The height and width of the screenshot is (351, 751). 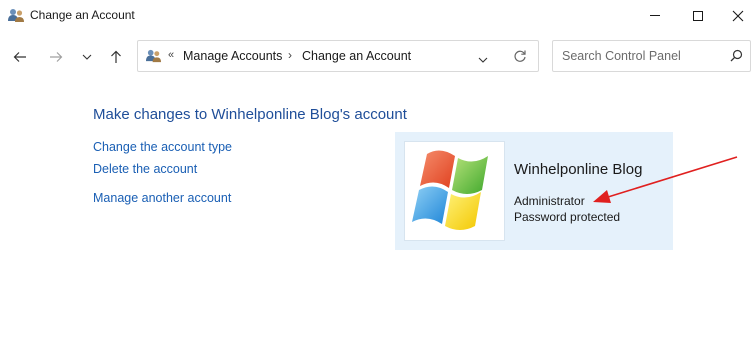 What do you see at coordinates (567, 217) in the screenshot?
I see `password-status: Password protected` at bounding box center [567, 217].